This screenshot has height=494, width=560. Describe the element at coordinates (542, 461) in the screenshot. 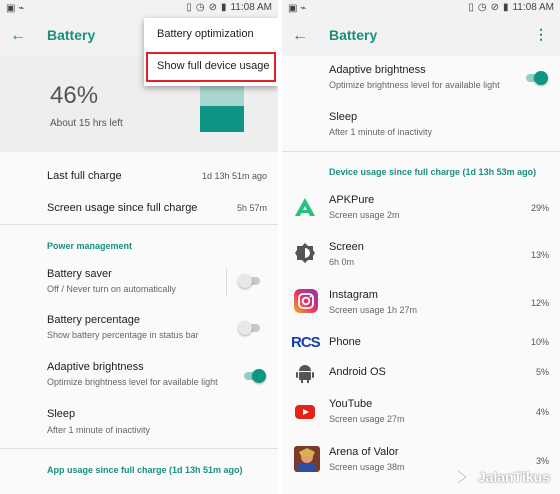

I see `app-percent: 3%` at that location.